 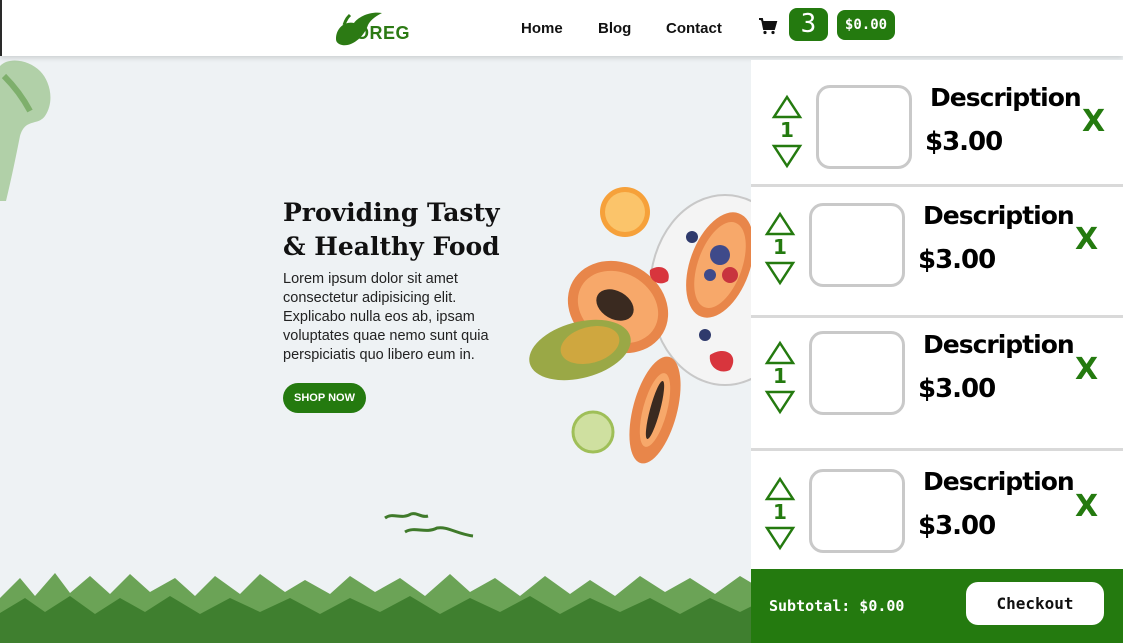 What do you see at coordinates (391, 229) in the screenshot?
I see `hero-title: Providing Tasty & Healthy Food` at bounding box center [391, 229].